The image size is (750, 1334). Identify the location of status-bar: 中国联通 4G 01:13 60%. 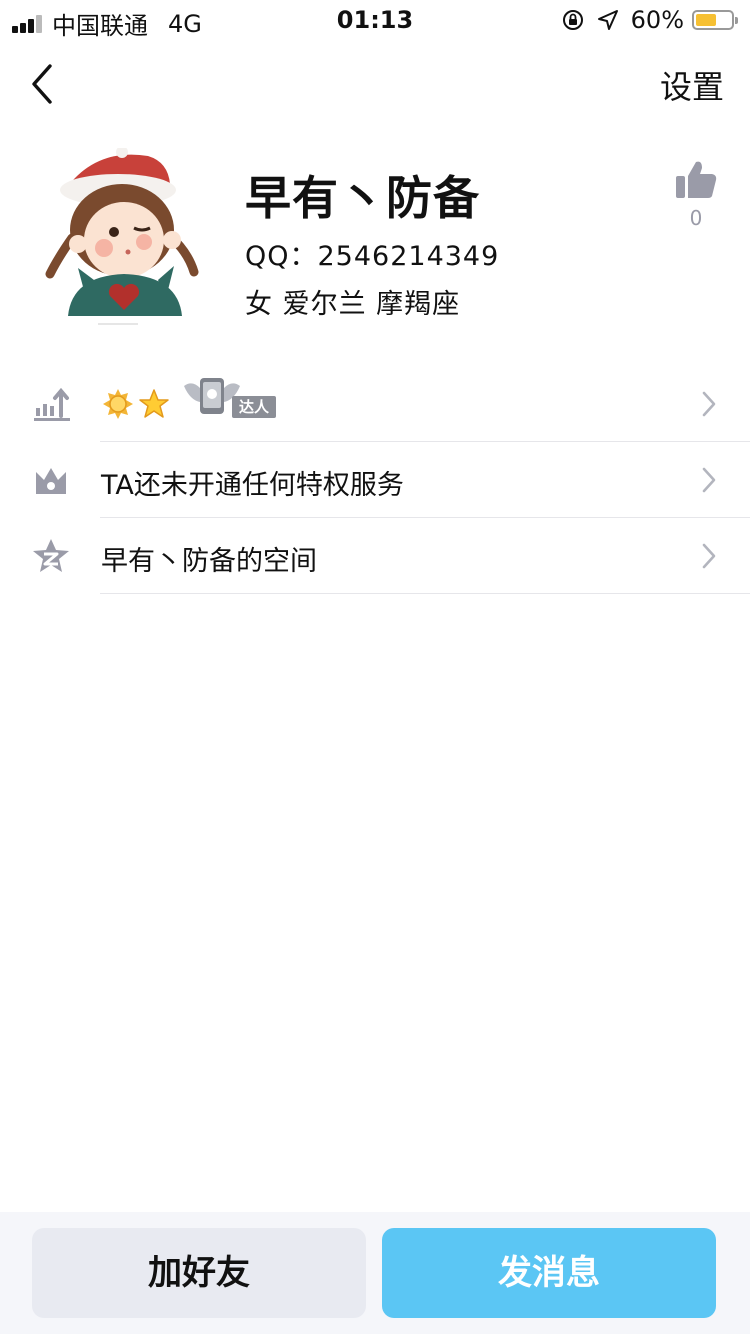
(375, 20).